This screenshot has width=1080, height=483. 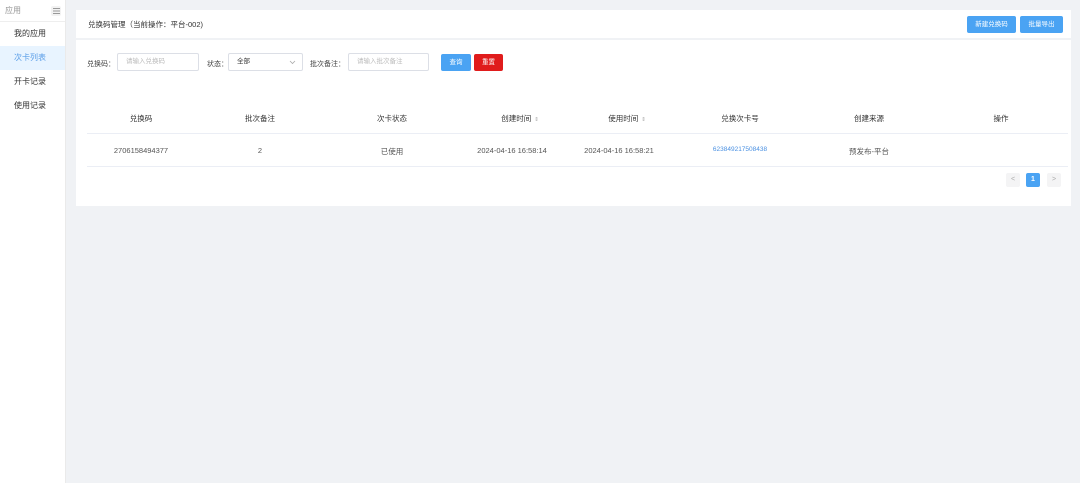 I want to click on sidebar: 应用 我的应用 次卡列表 开卡记录 使用记录, so click(x=33, y=241).